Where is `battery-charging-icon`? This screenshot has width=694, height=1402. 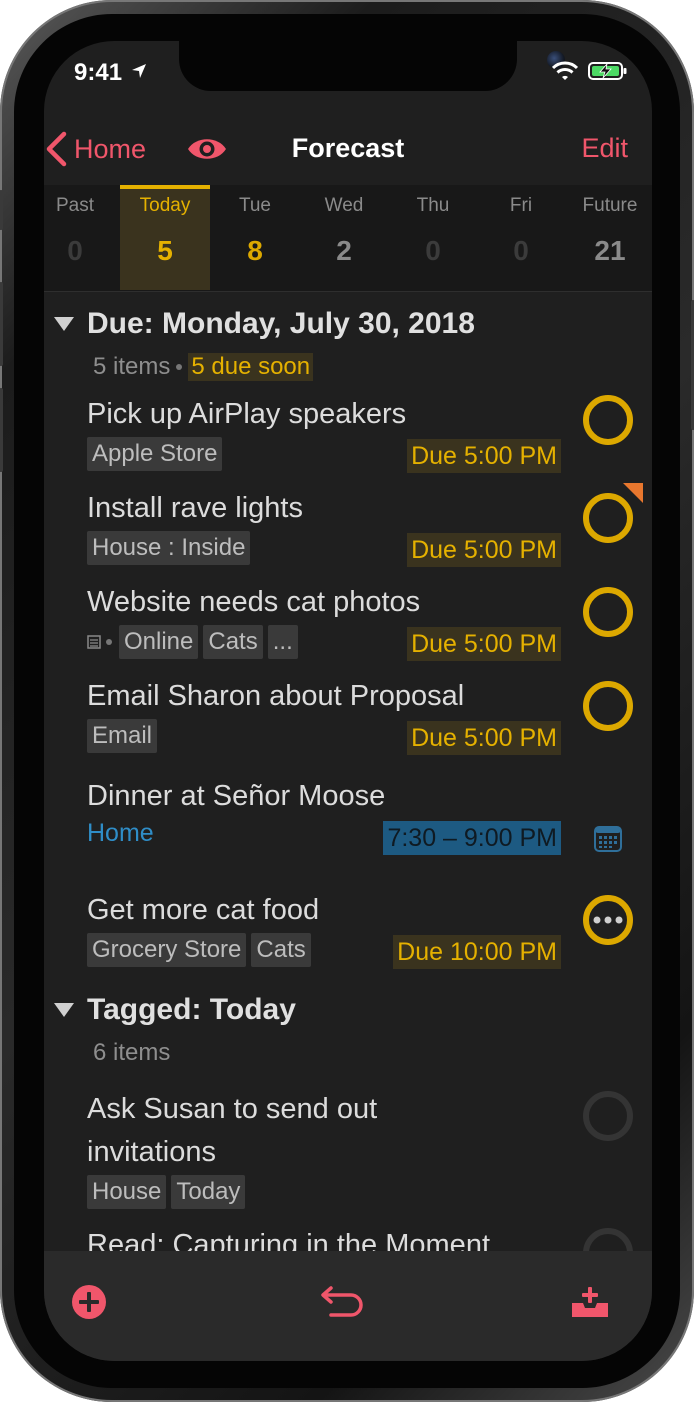 battery-charging-icon is located at coordinates (607, 71).